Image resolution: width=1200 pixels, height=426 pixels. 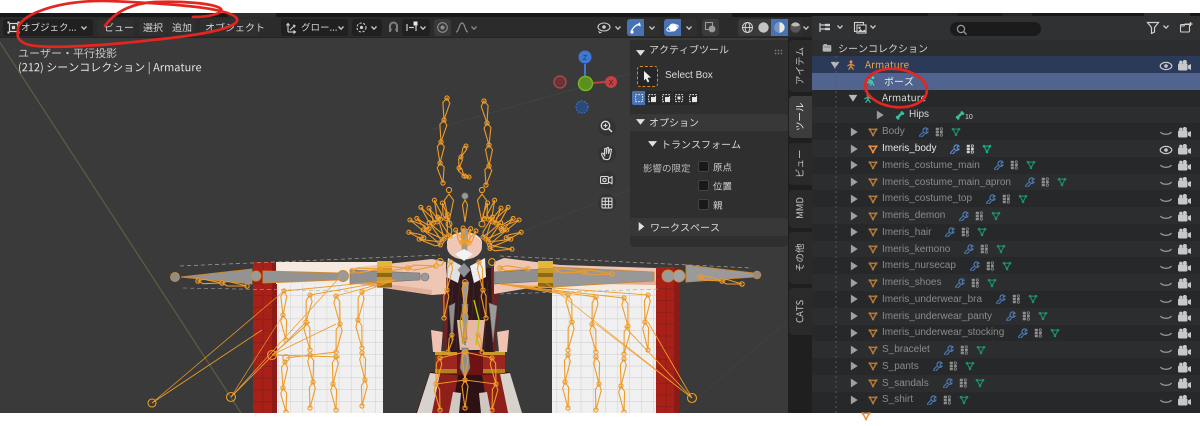 I want to click on svg-text: X, so click(x=611, y=83).